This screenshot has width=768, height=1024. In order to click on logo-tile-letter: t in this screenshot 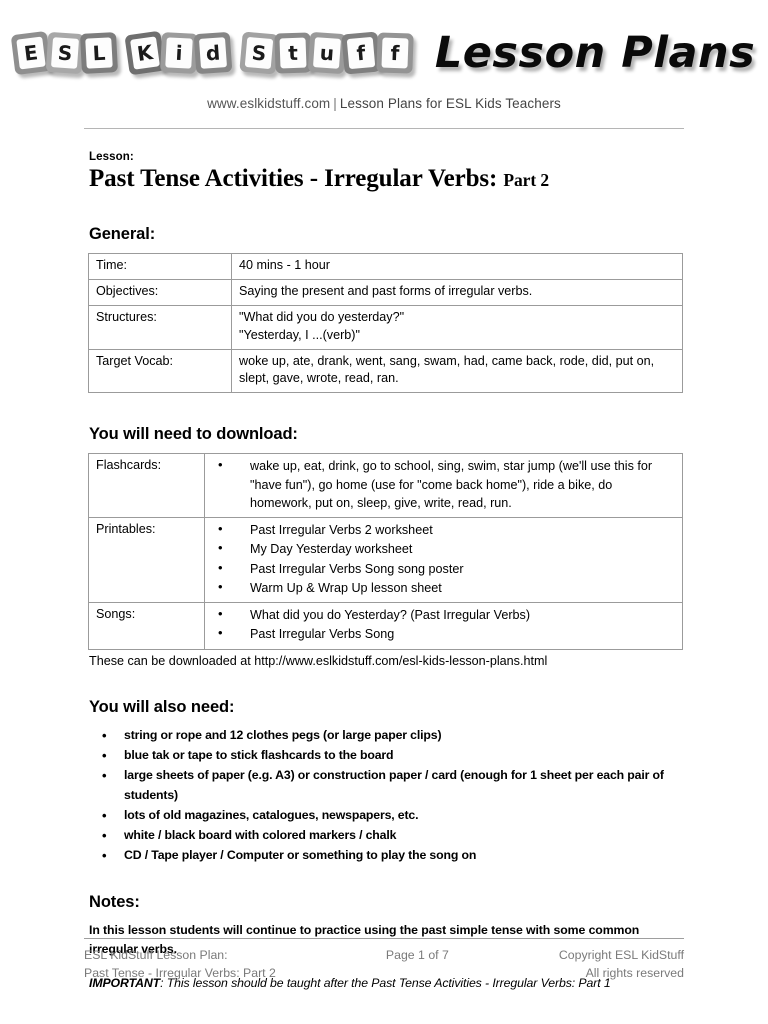, I will do `click(293, 53)`.